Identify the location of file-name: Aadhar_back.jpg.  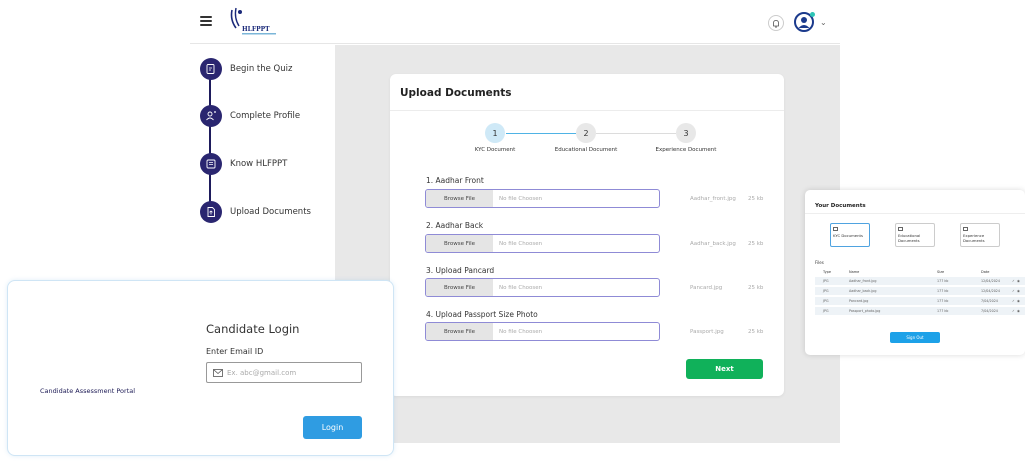
(713, 244).